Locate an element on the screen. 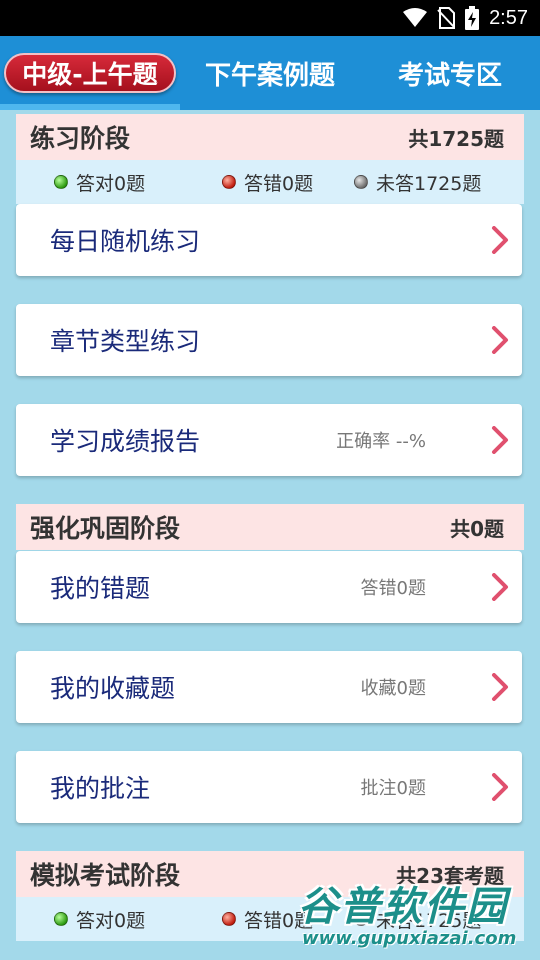 This screenshot has height=960, width=540. wifi-icon is located at coordinates (415, 17).